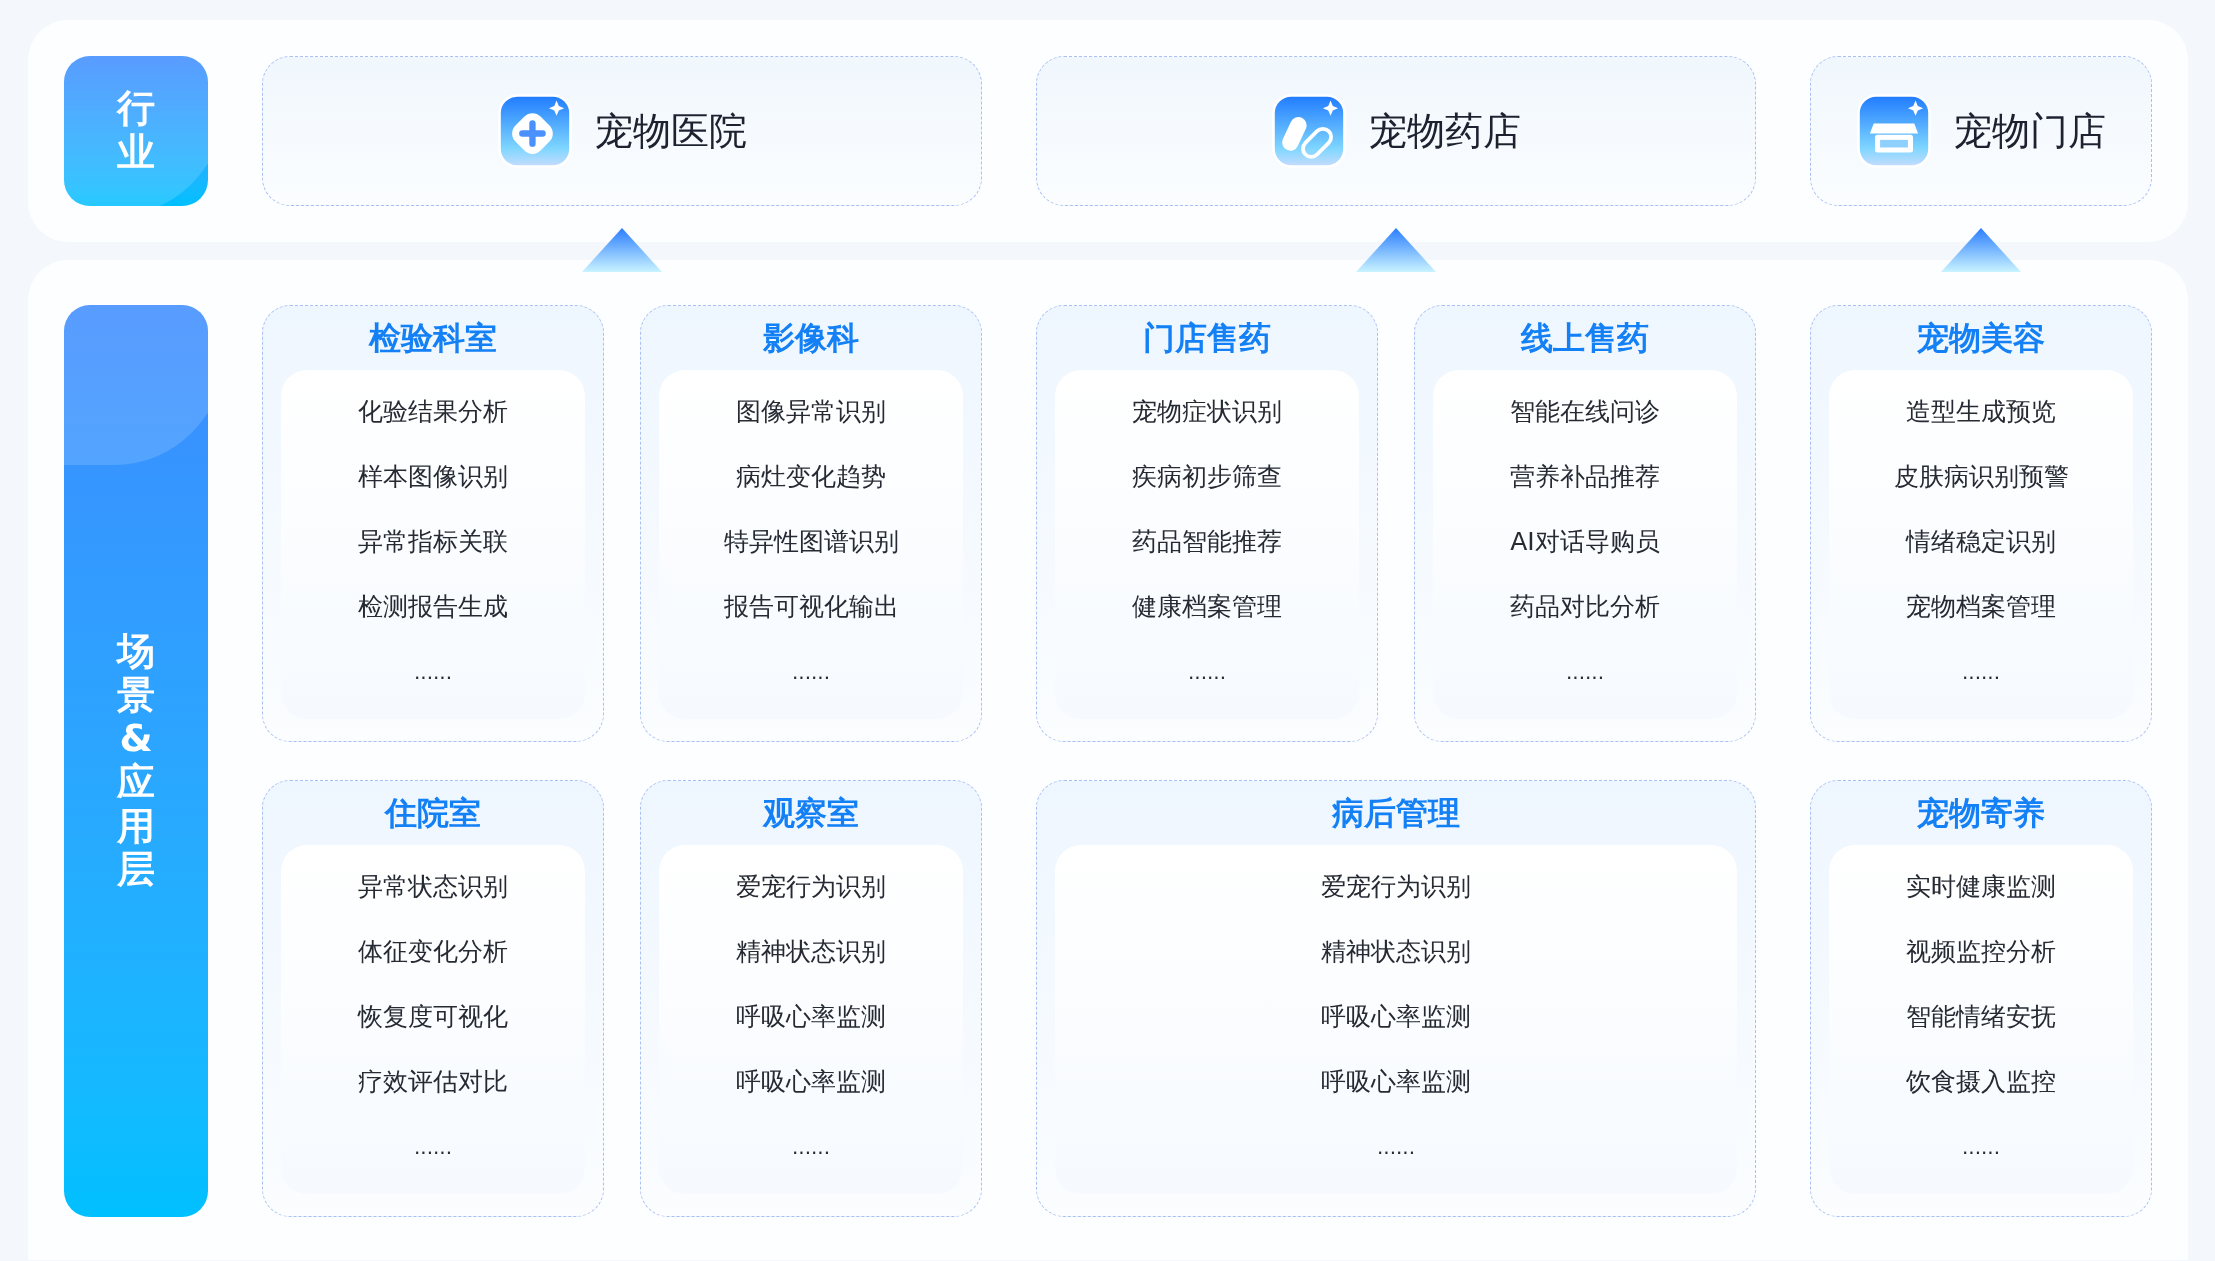 This screenshot has width=2215, height=1261. What do you see at coordinates (1207, 338) in the screenshot?
I see `scene-title: 门店售药` at bounding box center [1207, 338].